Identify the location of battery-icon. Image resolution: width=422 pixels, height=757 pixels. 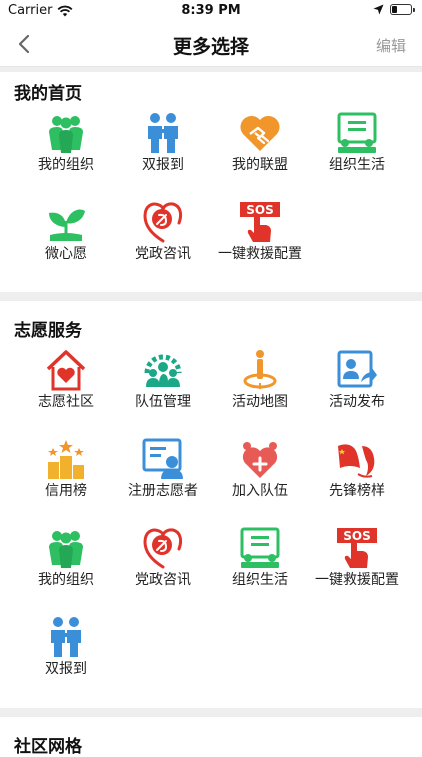
(402, 9).